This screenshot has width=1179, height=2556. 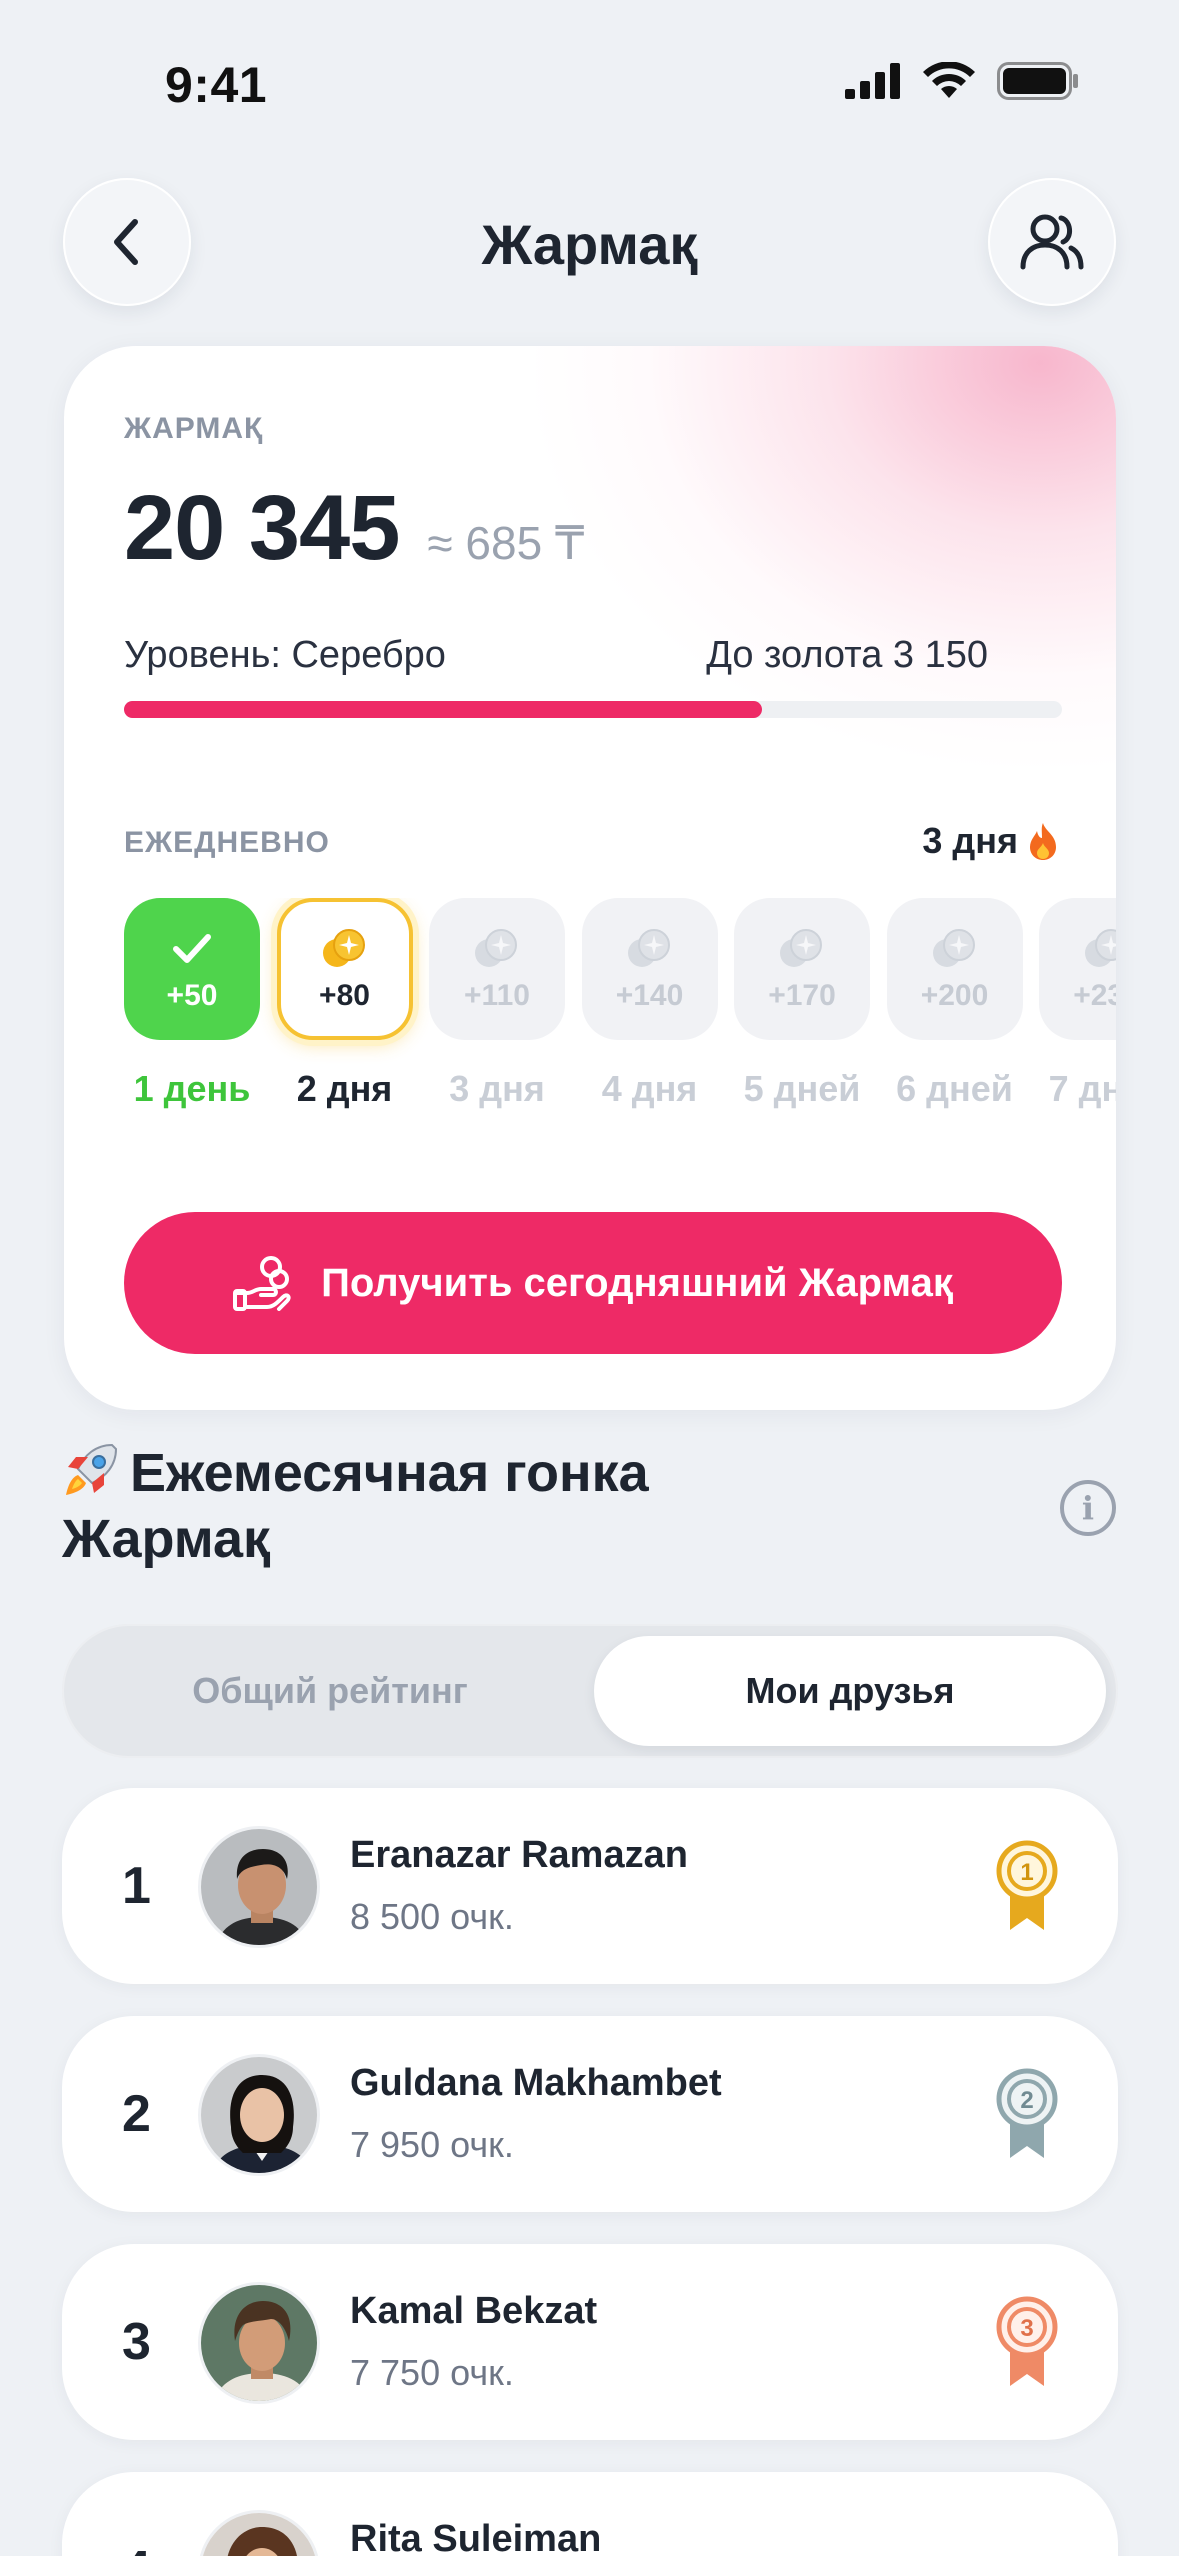 What do you see at coordinates (330, 1691) in the screenshot?
I see `tab-overall-rating: Общий рейтинг` at bounding box center [330, 1691].